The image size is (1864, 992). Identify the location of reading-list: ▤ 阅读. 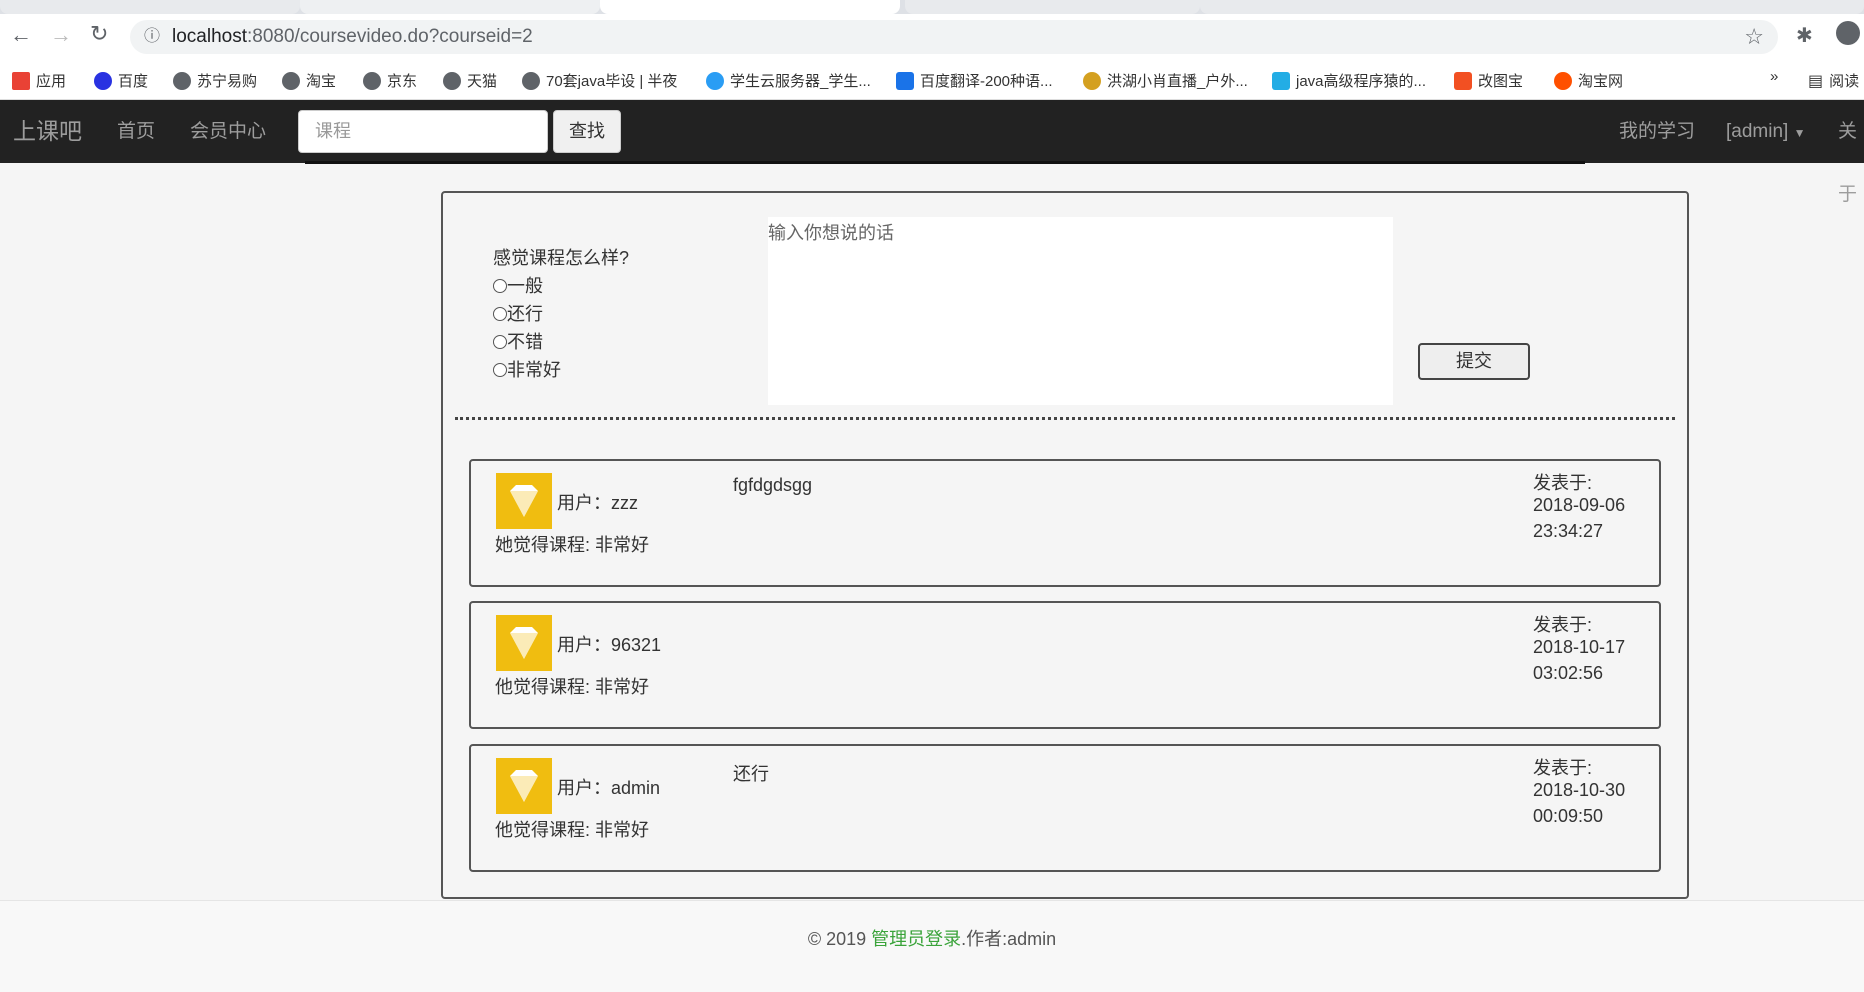
(1833, 80).